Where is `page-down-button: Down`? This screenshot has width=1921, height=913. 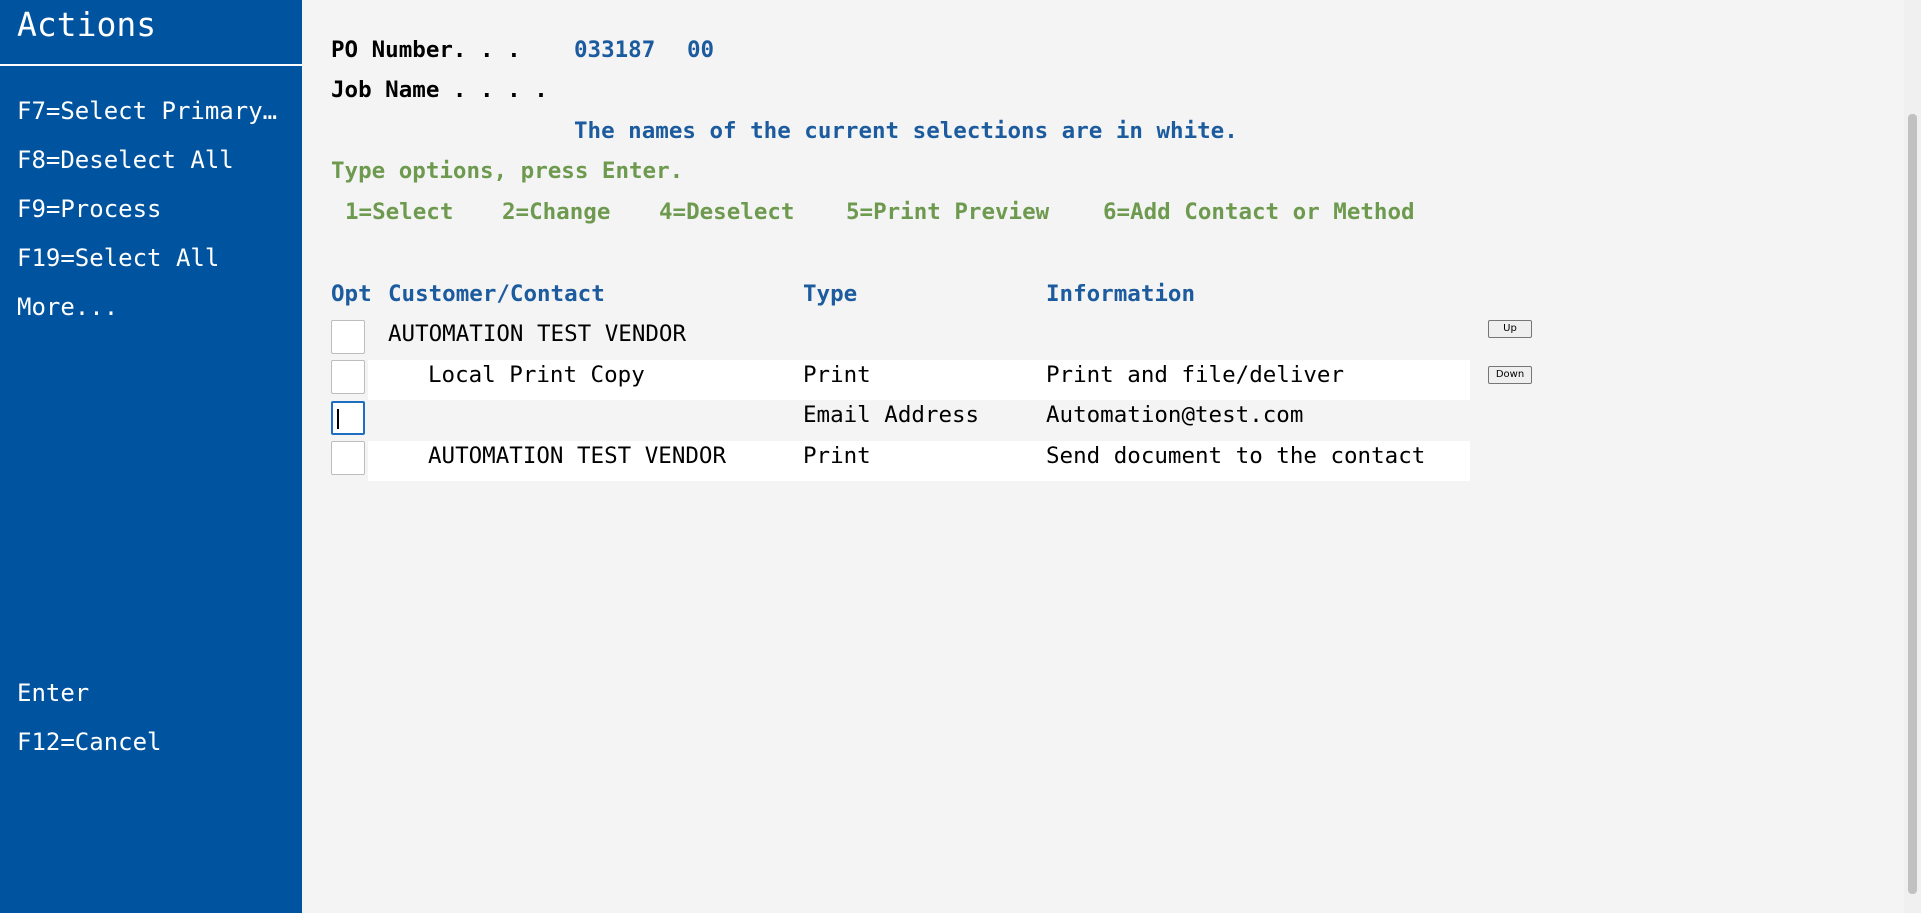 page-down-button: Down is located at coordinates (1510, 375).